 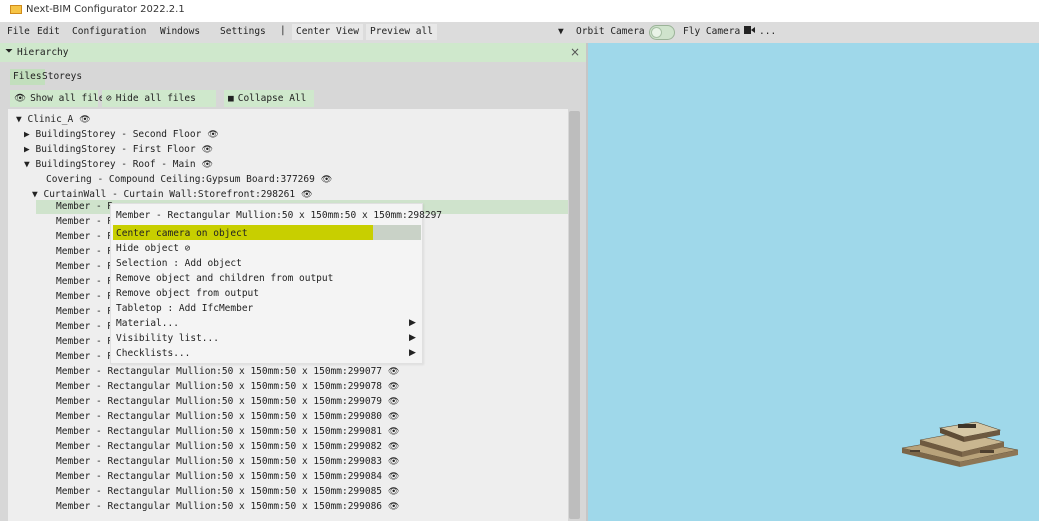 What do you see at coordinates (18, 31) in the screenshot?
I see `menu-file: File` at bounding box center [18, 31].